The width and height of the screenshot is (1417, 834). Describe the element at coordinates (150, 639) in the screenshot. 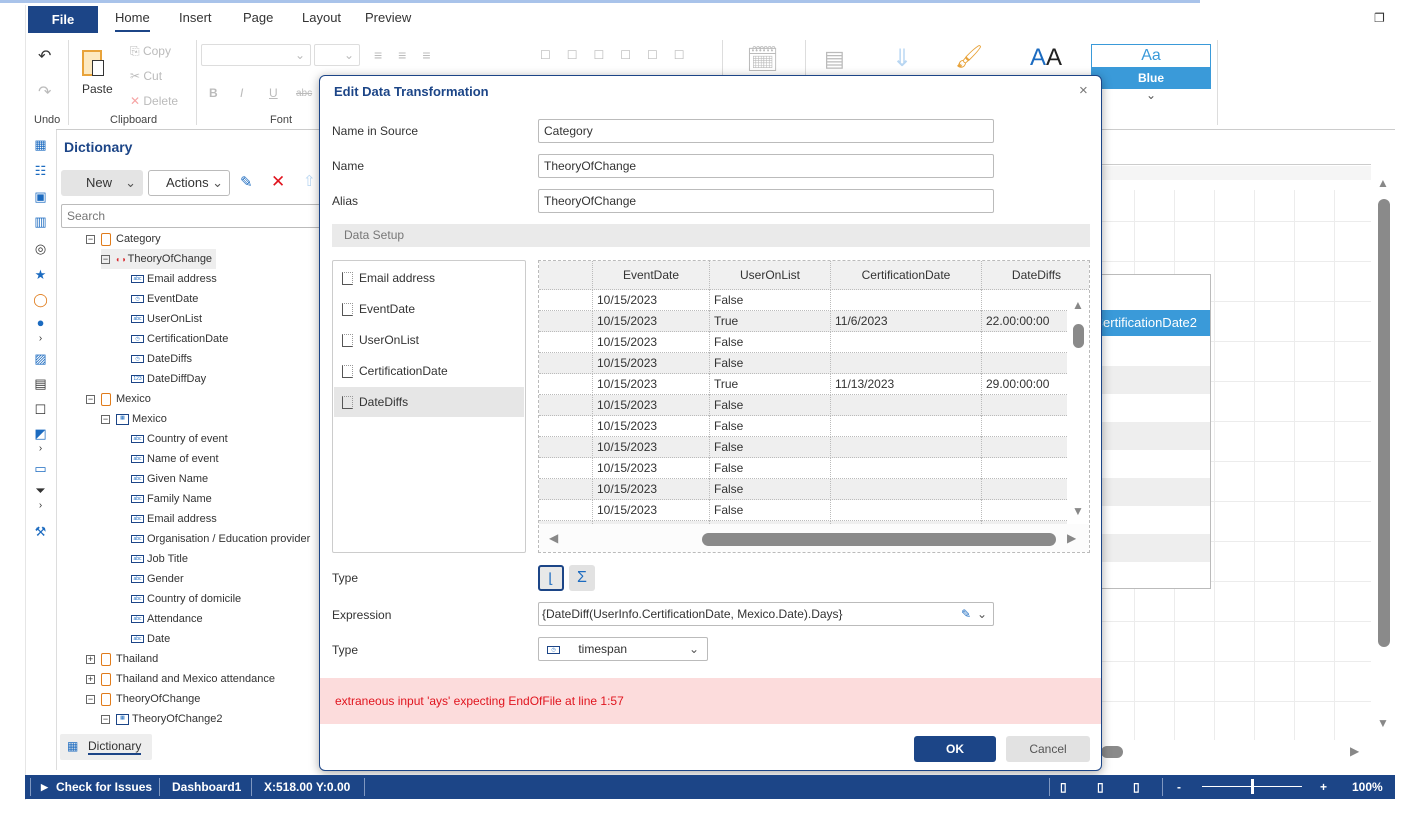

I see `tree-item: abc Date` at that location.